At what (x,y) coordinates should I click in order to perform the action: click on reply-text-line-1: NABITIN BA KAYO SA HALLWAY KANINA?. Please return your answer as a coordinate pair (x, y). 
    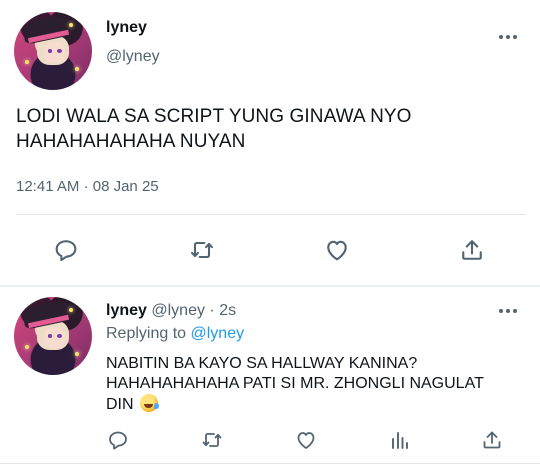
    Looking at the image, I should click on (262, 363).